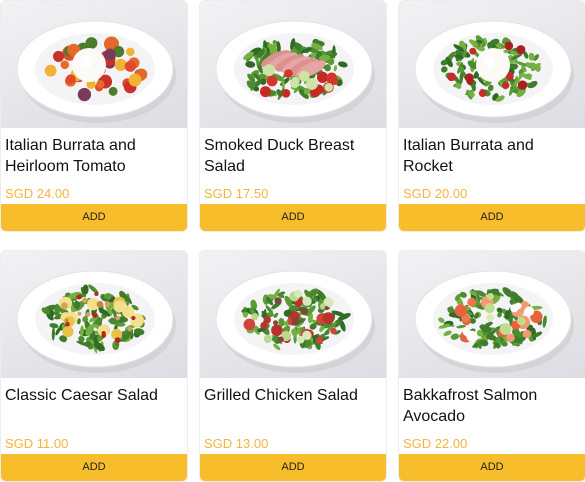 The width and height of the screenshot is (585, 482). Describe the element at coordinates (281, 395) in the screenshot. I see `dish-name: Grilled Chicken Salad` at that location.